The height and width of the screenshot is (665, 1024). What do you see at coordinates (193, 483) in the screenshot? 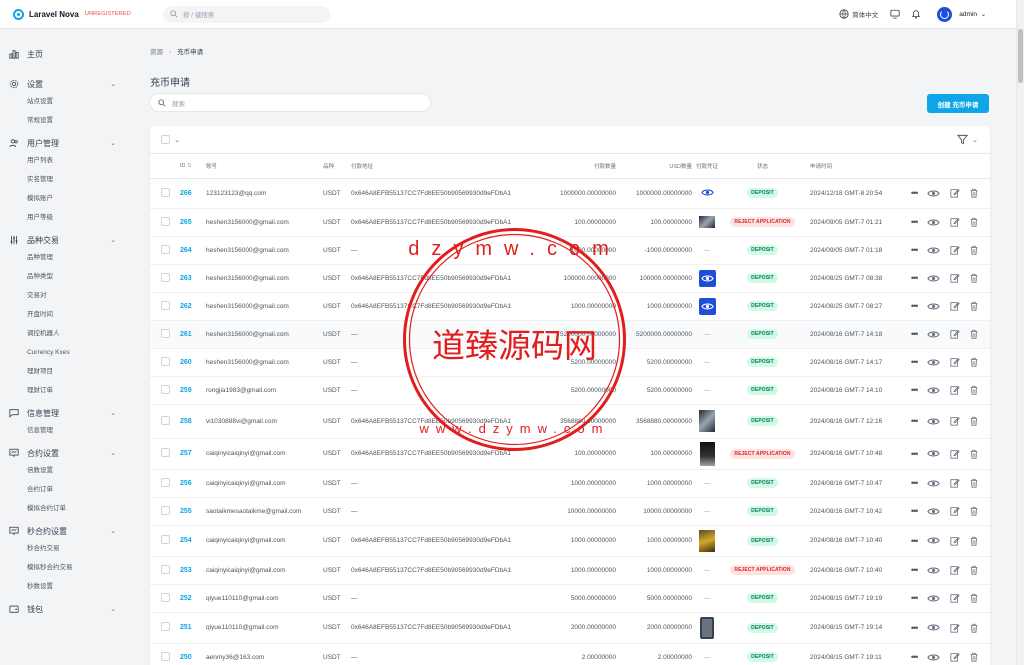
I see `row-id: 256` at bounding box center [193, 483].